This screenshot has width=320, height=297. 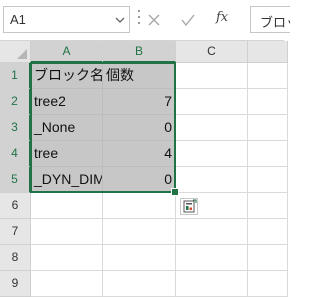 I want to click on insert-function-button: fx, so click(x=224, y=20).